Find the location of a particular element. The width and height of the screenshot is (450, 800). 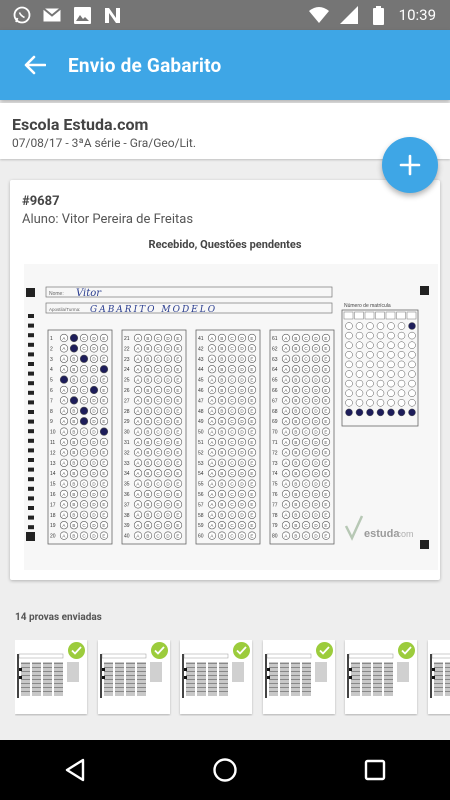

nav-back-button is located at coordinates (75, 770).